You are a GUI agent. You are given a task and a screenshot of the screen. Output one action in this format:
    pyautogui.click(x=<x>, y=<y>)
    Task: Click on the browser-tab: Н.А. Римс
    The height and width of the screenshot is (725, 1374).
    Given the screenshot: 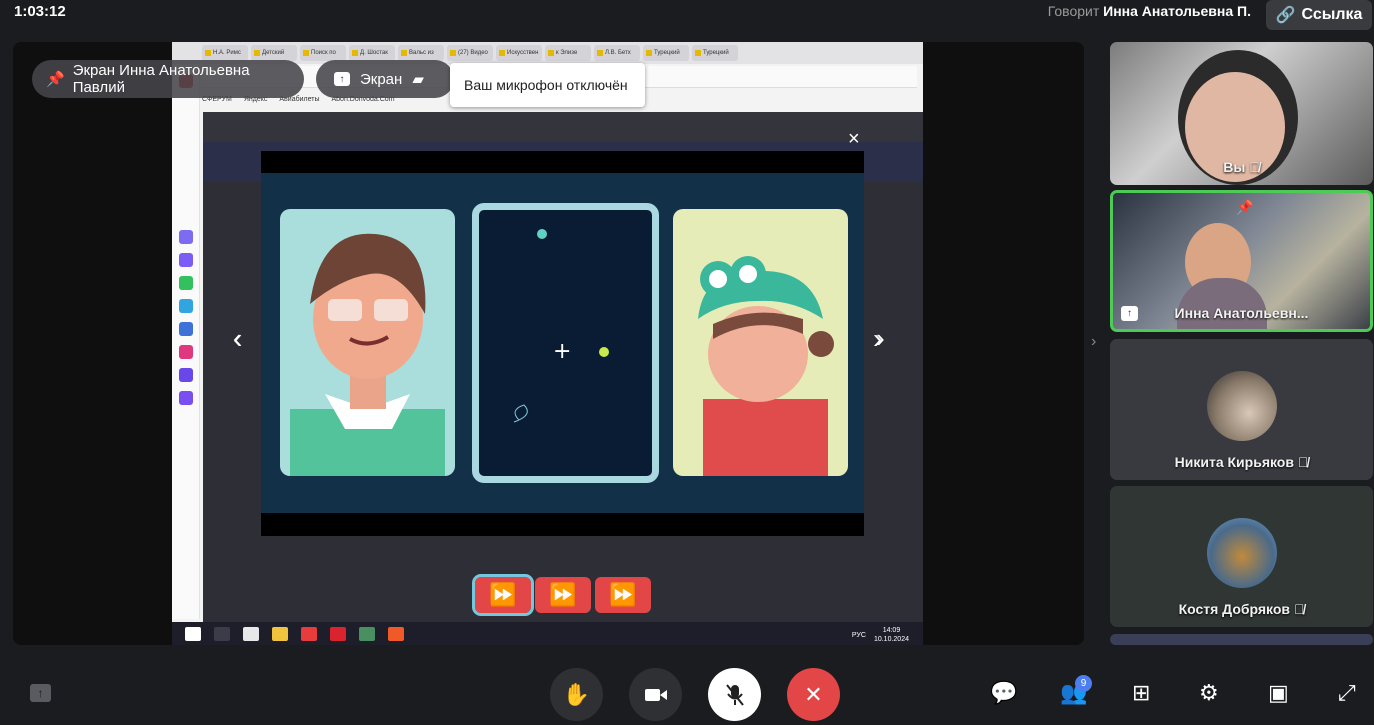 What is the action you would take?
    pyautogui.click(x=225, y=53)
    